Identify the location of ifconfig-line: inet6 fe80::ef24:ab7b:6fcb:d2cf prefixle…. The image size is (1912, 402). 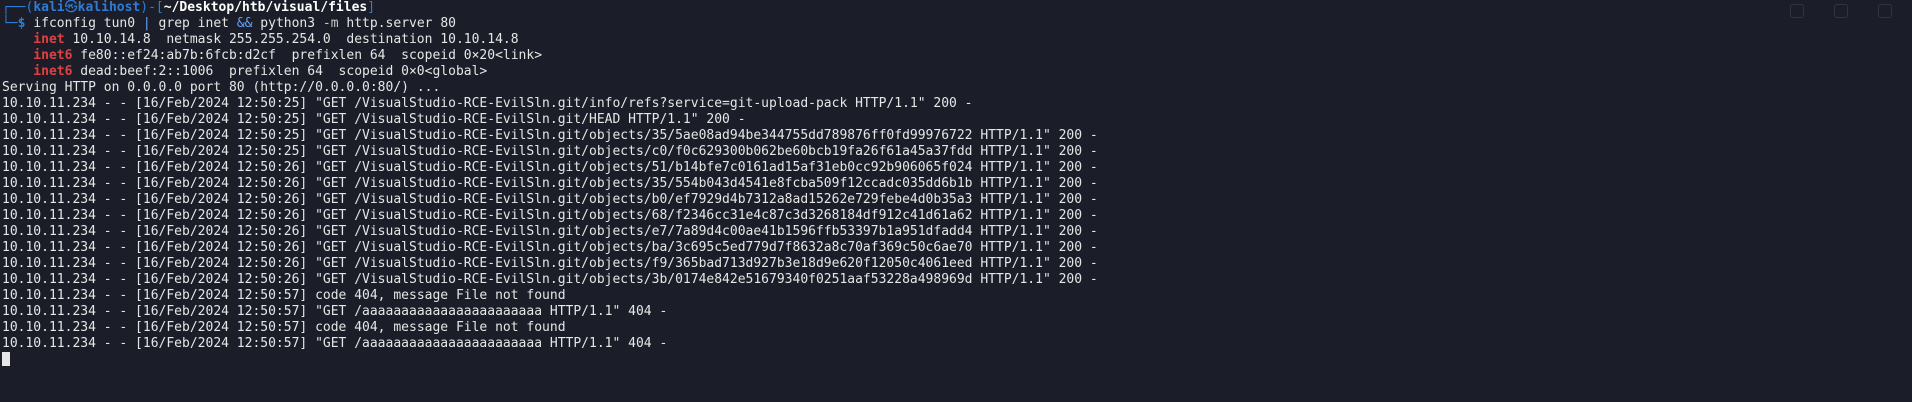
(550, 56).